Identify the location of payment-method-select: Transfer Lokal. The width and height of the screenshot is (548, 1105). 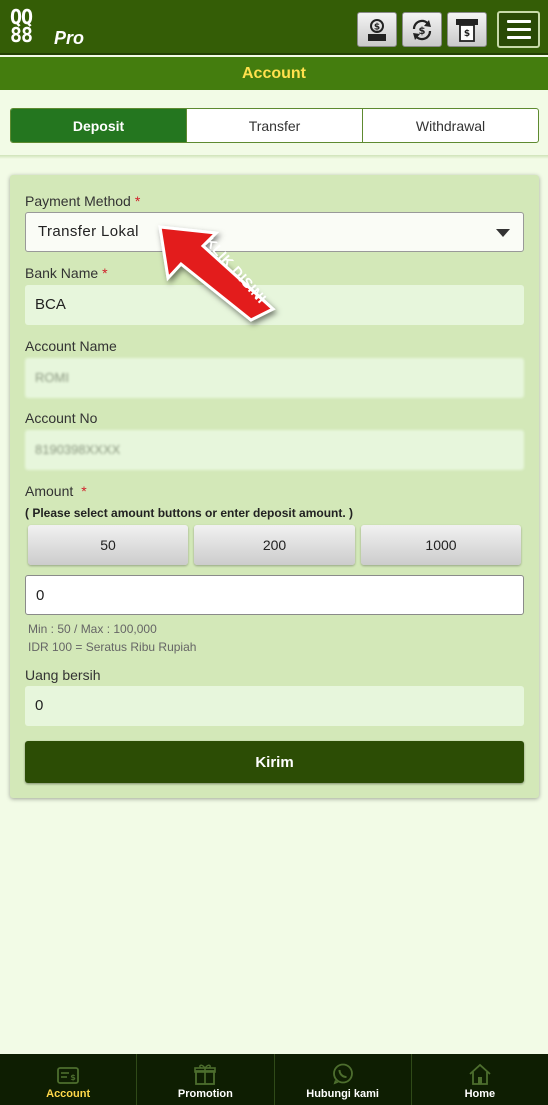
(274, 232).